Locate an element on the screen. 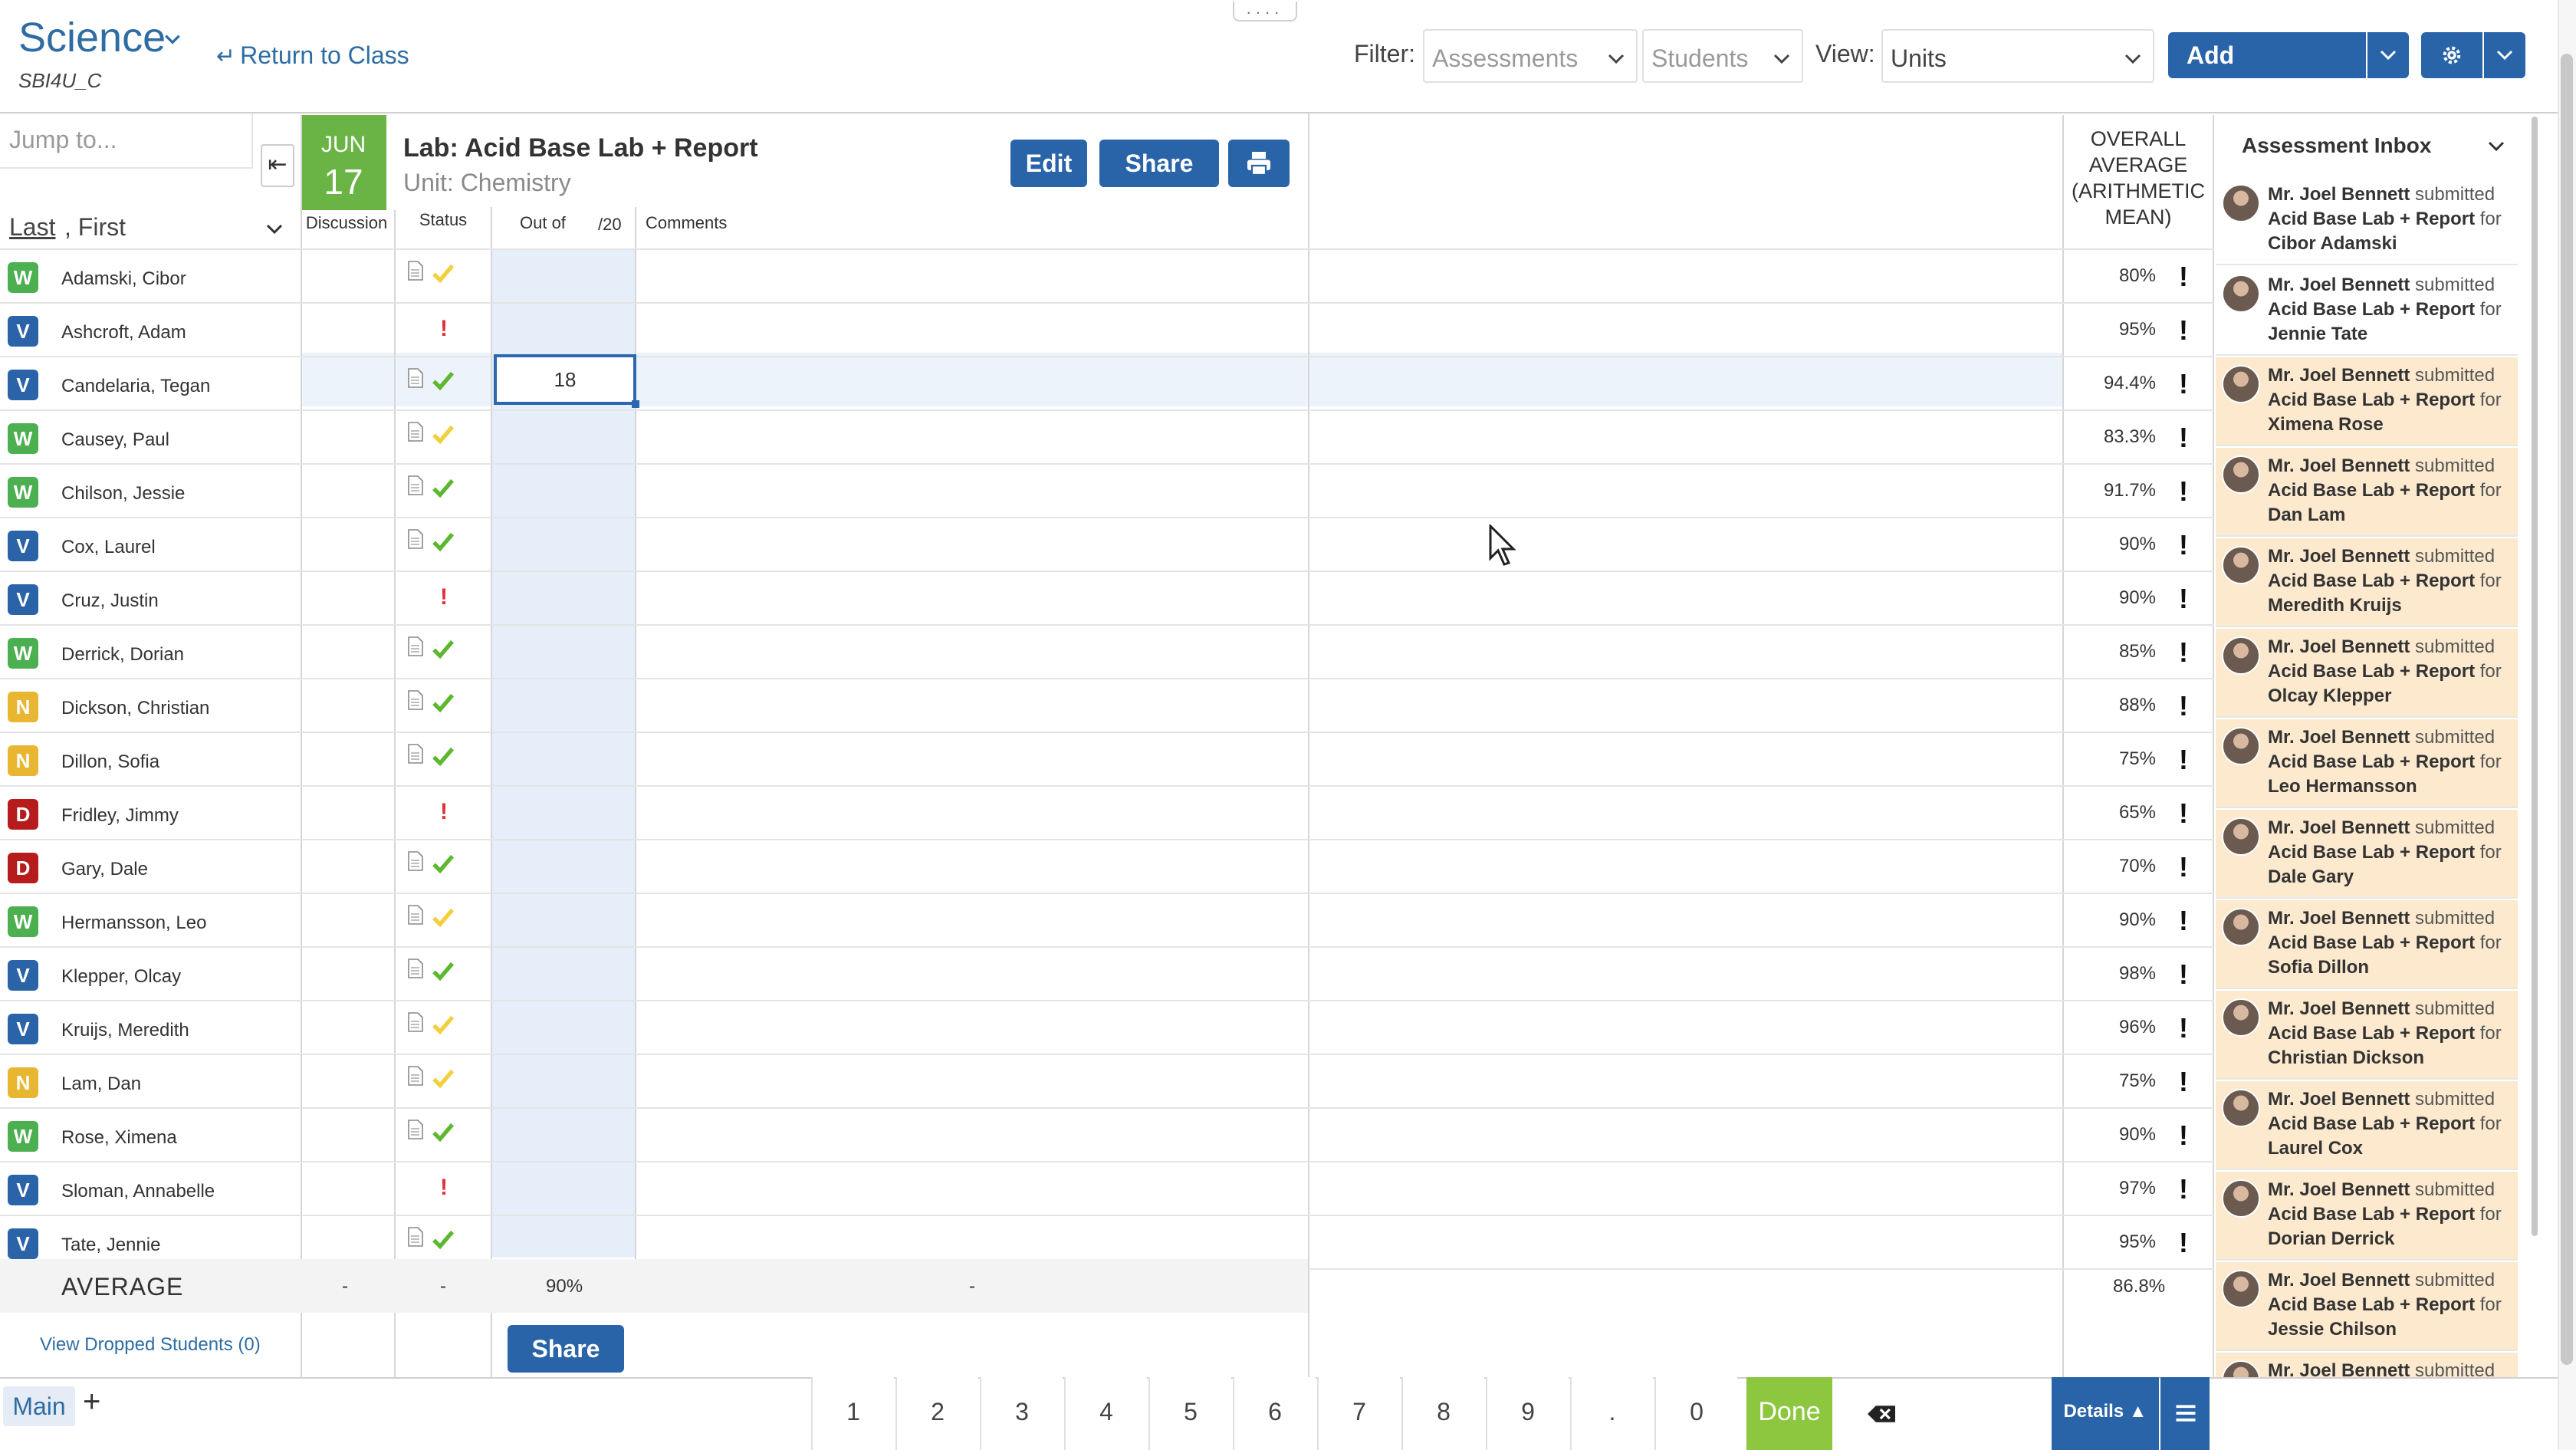 The image size is (2576, 1450). student-name: Cox, Laurel is located at coordinates (108, 547).